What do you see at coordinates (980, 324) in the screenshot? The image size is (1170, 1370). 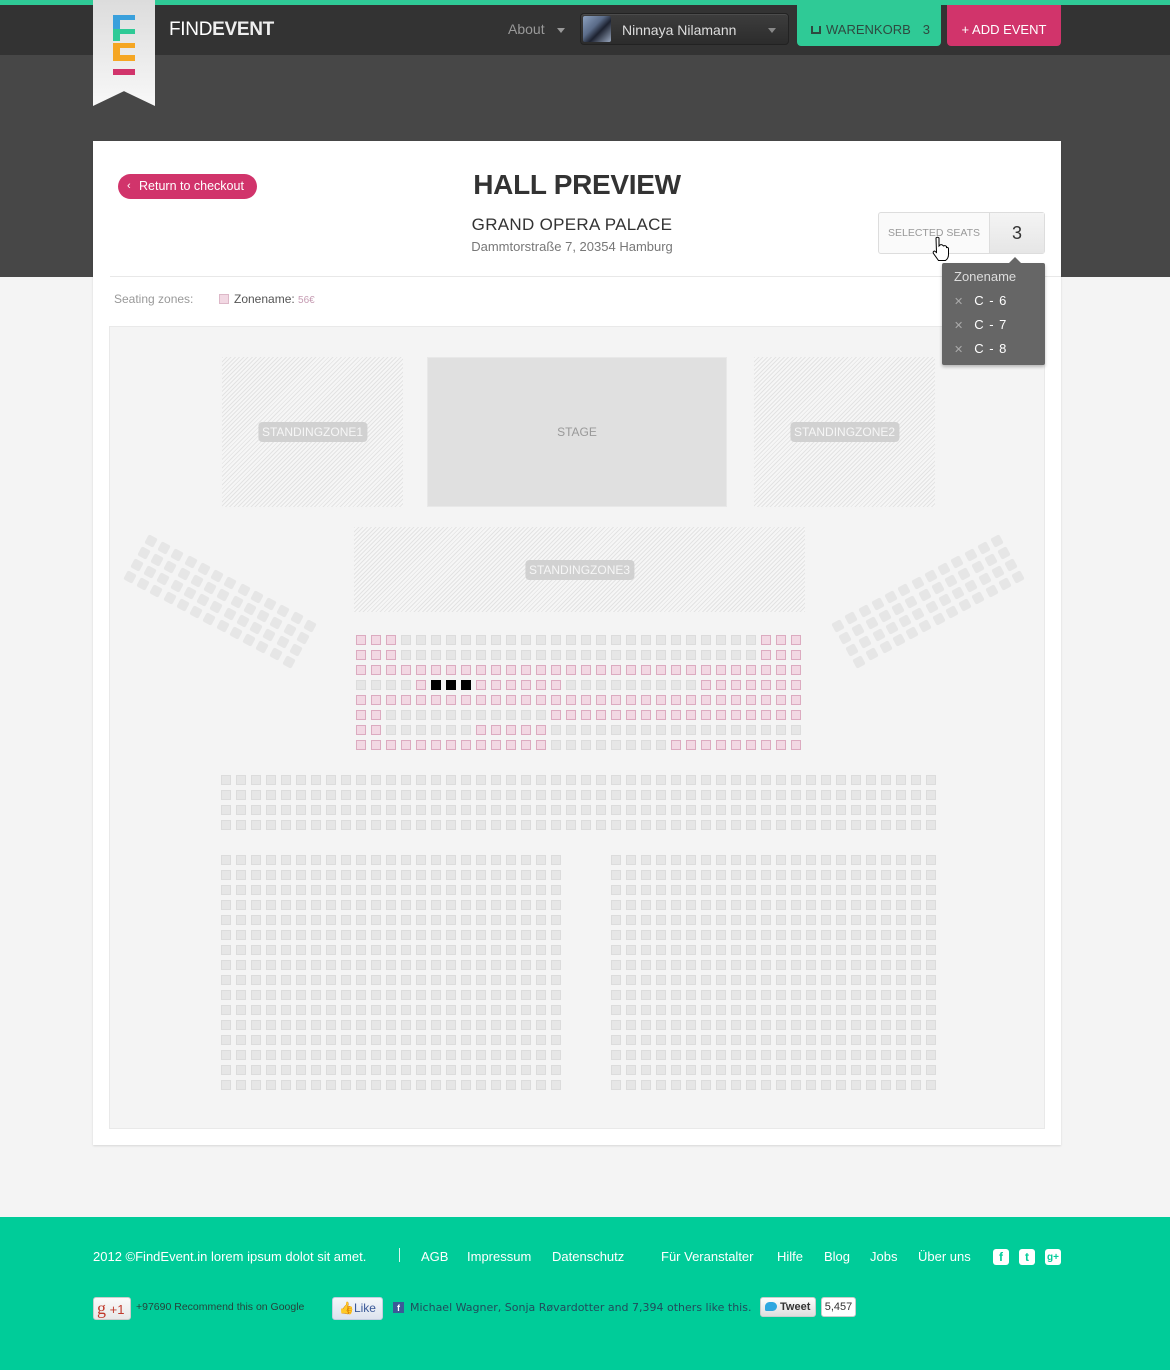 I see `tooltip-seat-item: ✕ C - 7` at bounding box center [980, 324].